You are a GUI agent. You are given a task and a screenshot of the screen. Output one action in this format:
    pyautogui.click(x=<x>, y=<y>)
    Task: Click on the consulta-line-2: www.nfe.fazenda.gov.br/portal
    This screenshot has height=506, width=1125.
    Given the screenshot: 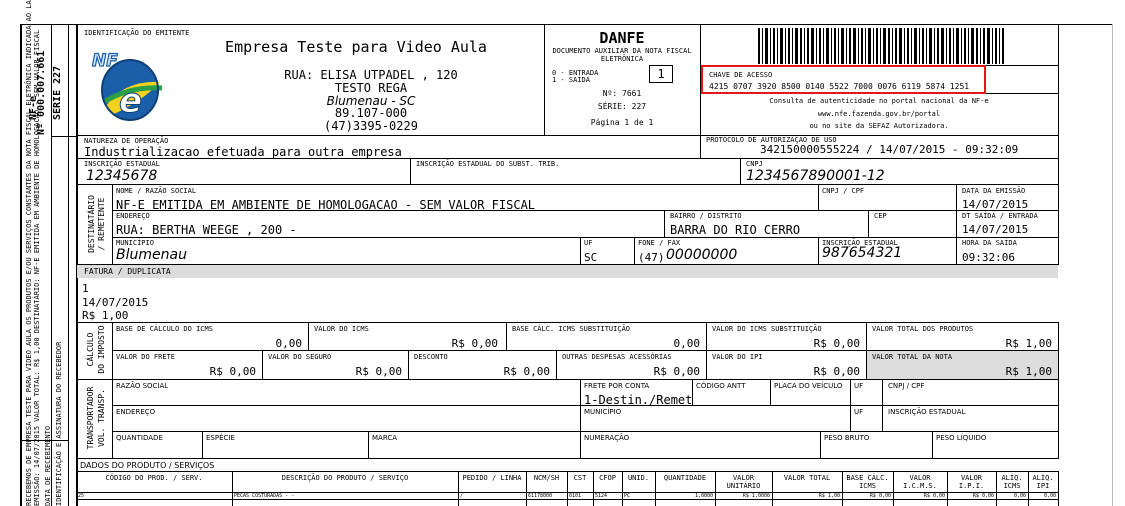 What is the action you would take?
    pyautogui.click(x=879, y=114)
    